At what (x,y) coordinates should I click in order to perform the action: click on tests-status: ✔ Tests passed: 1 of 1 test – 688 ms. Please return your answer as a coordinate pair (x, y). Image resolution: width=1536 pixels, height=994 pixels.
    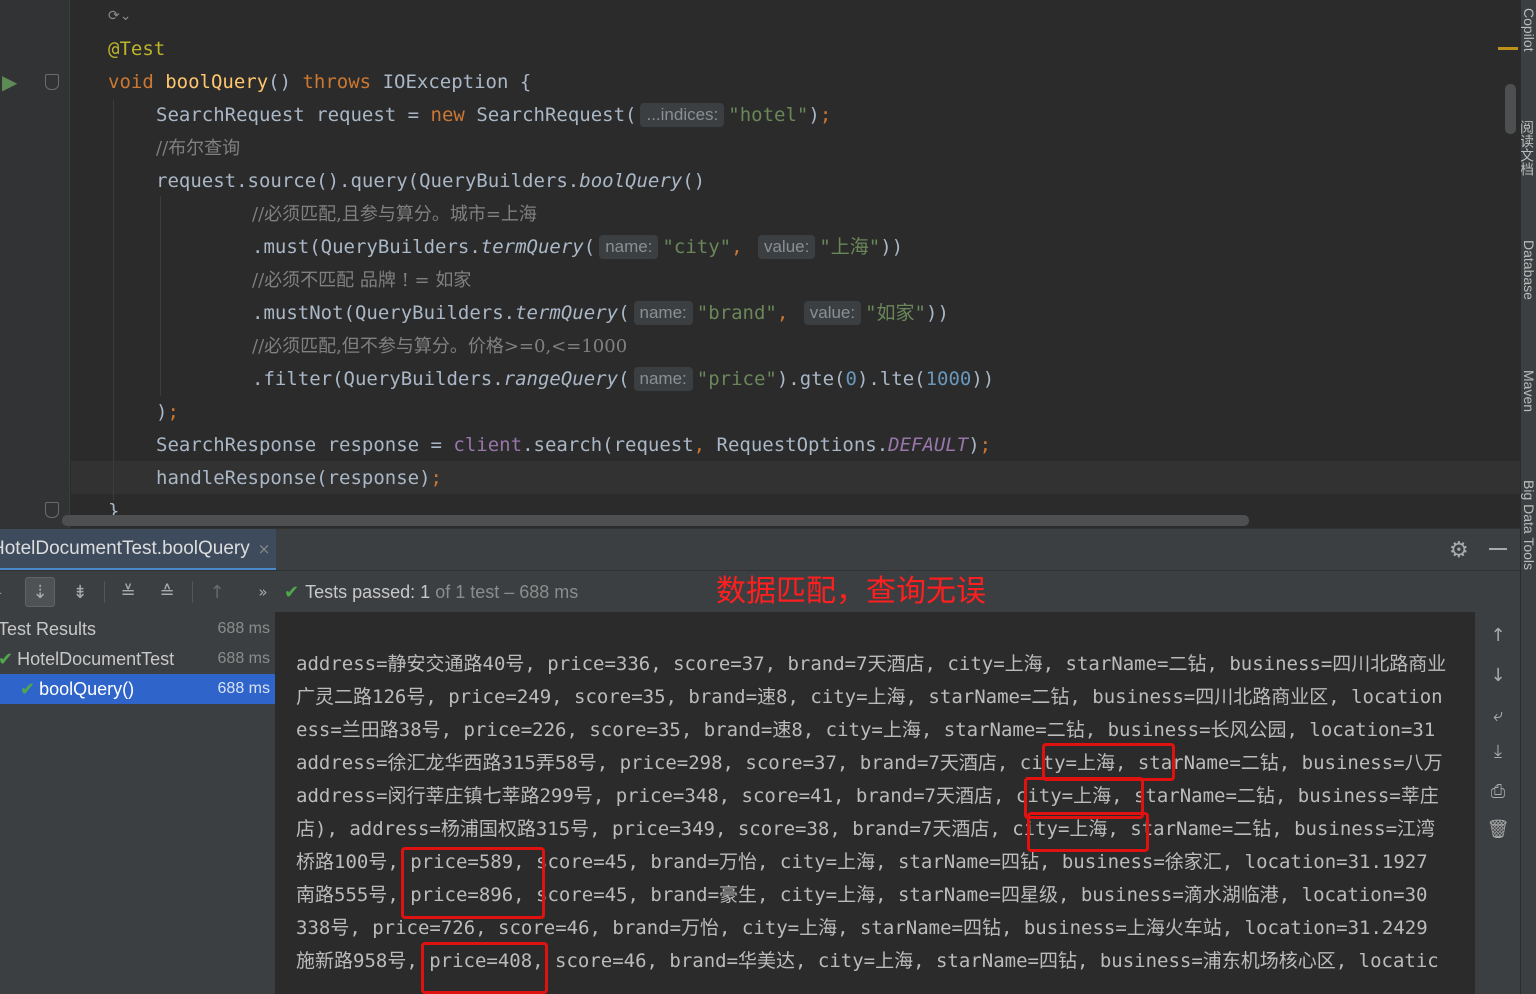
    Looking at the image, I should click on (431, 592).